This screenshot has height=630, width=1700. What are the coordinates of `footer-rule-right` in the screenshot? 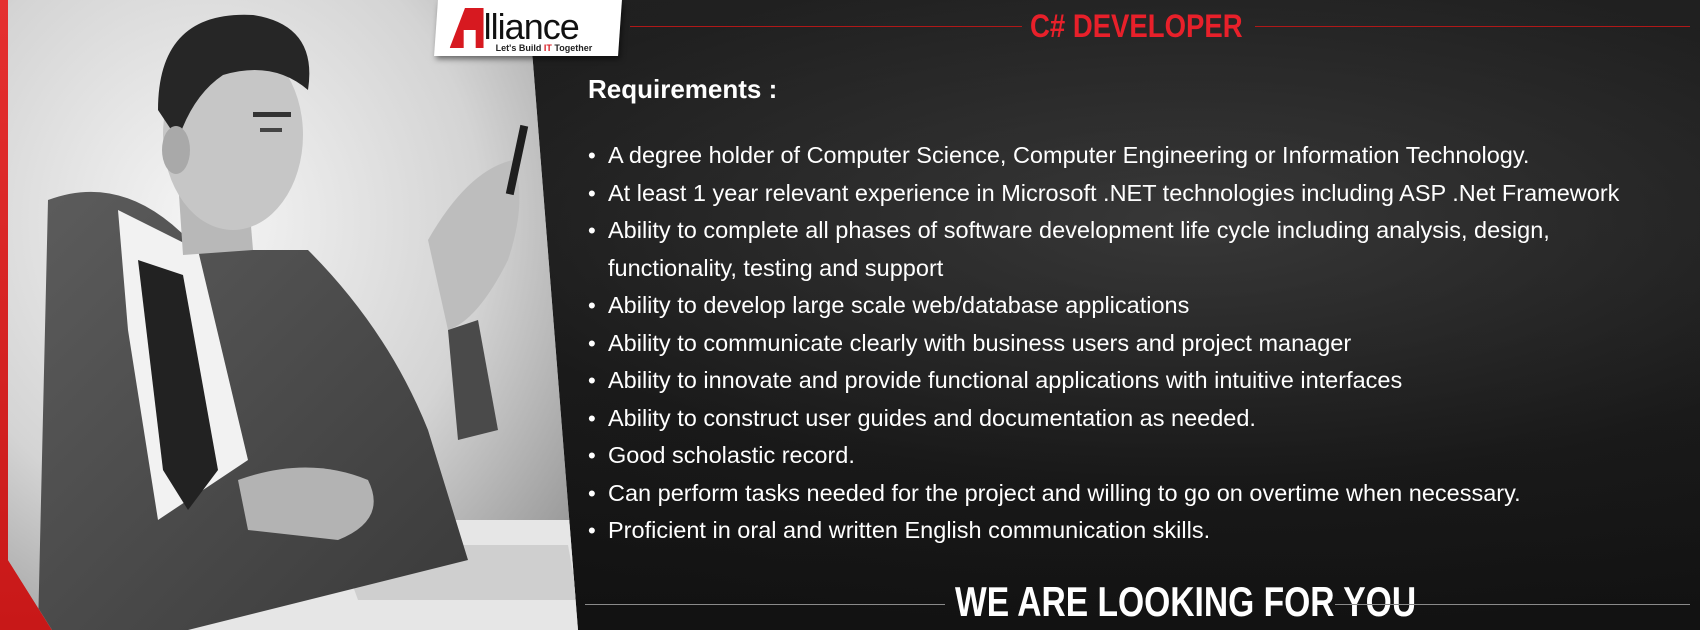 It's located at (1512, 604).